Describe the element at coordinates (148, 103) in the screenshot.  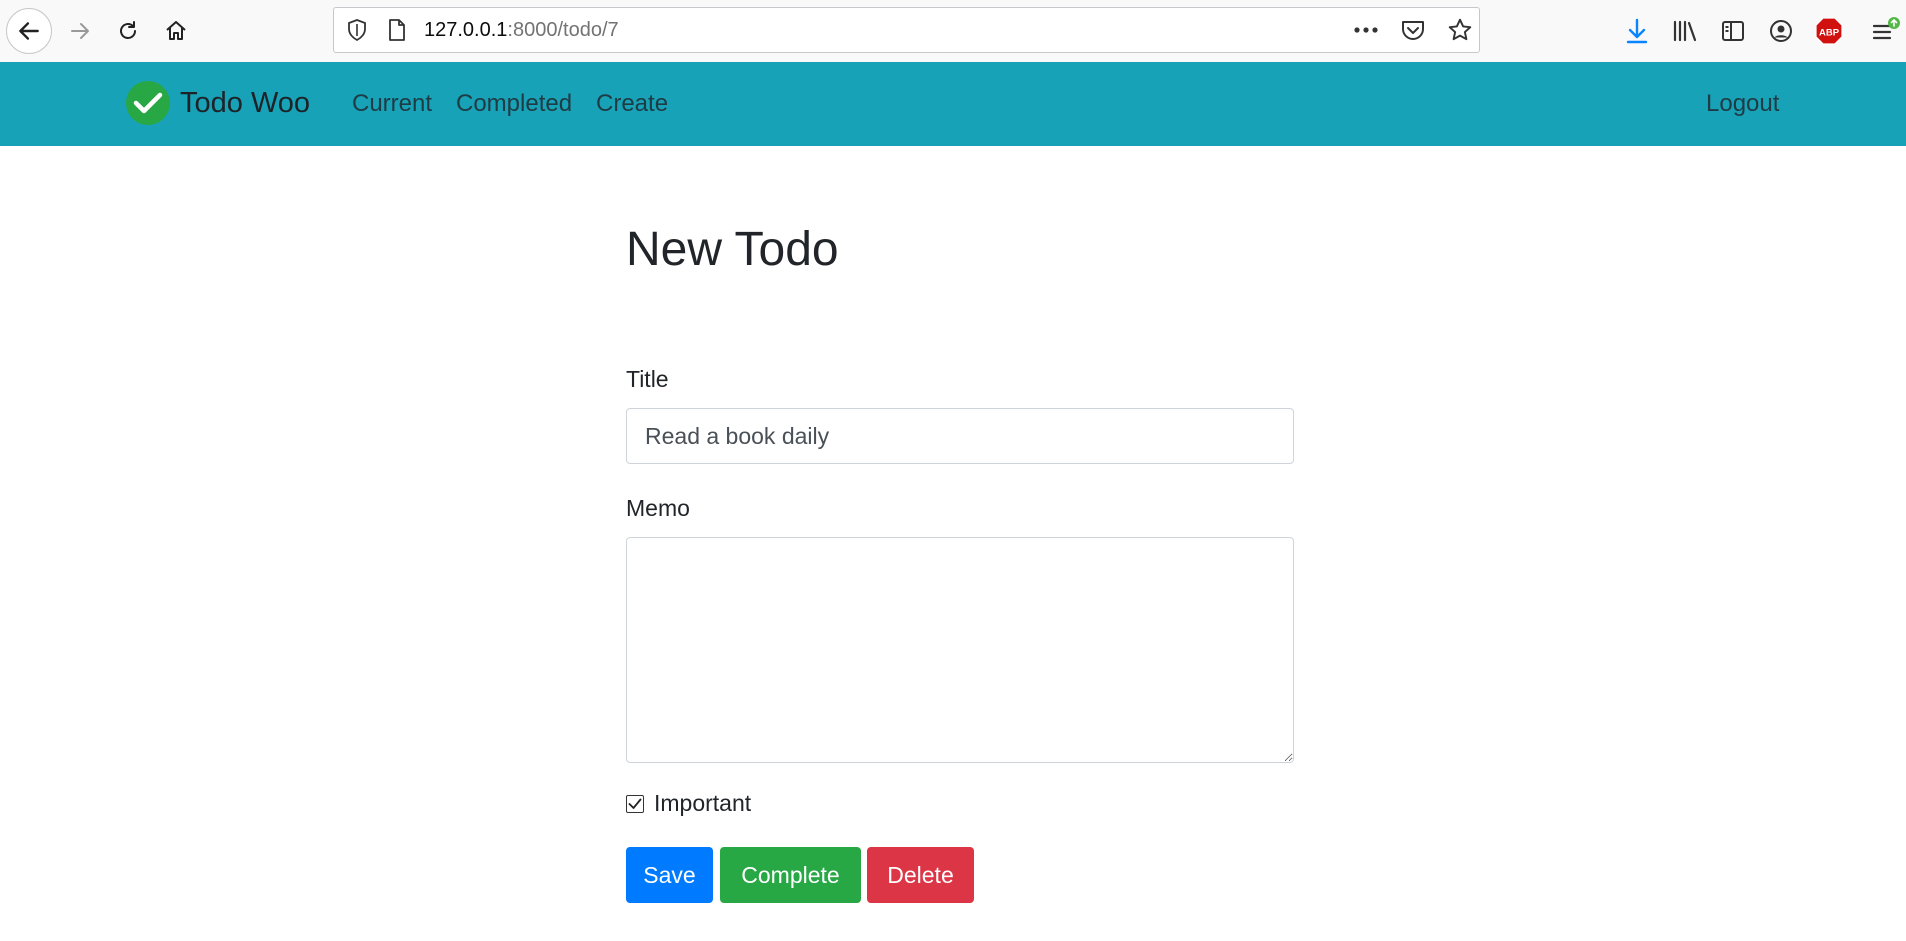
I see `checkmark-logo-icon` at that location.